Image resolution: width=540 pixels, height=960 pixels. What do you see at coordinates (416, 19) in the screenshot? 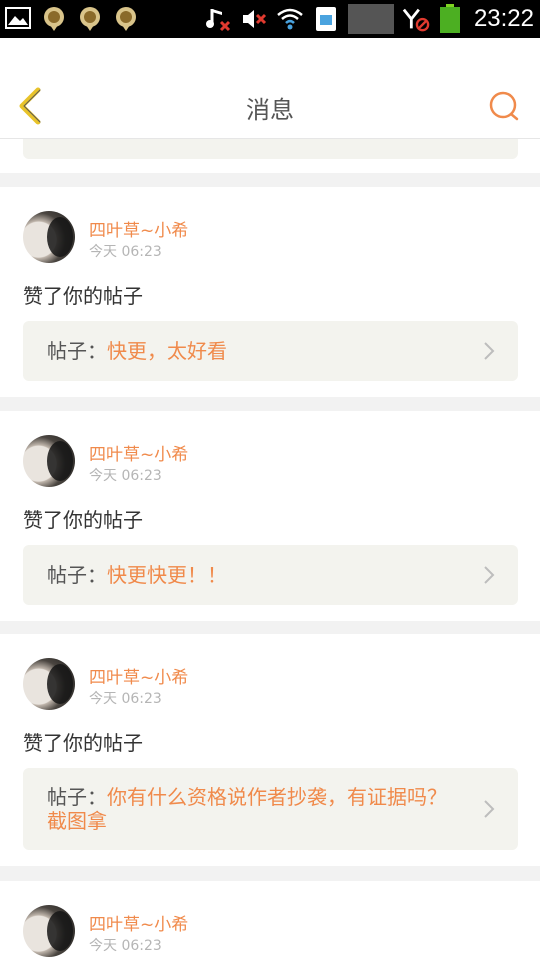
I see `no-data-icon` at bounding box center [416, 19].